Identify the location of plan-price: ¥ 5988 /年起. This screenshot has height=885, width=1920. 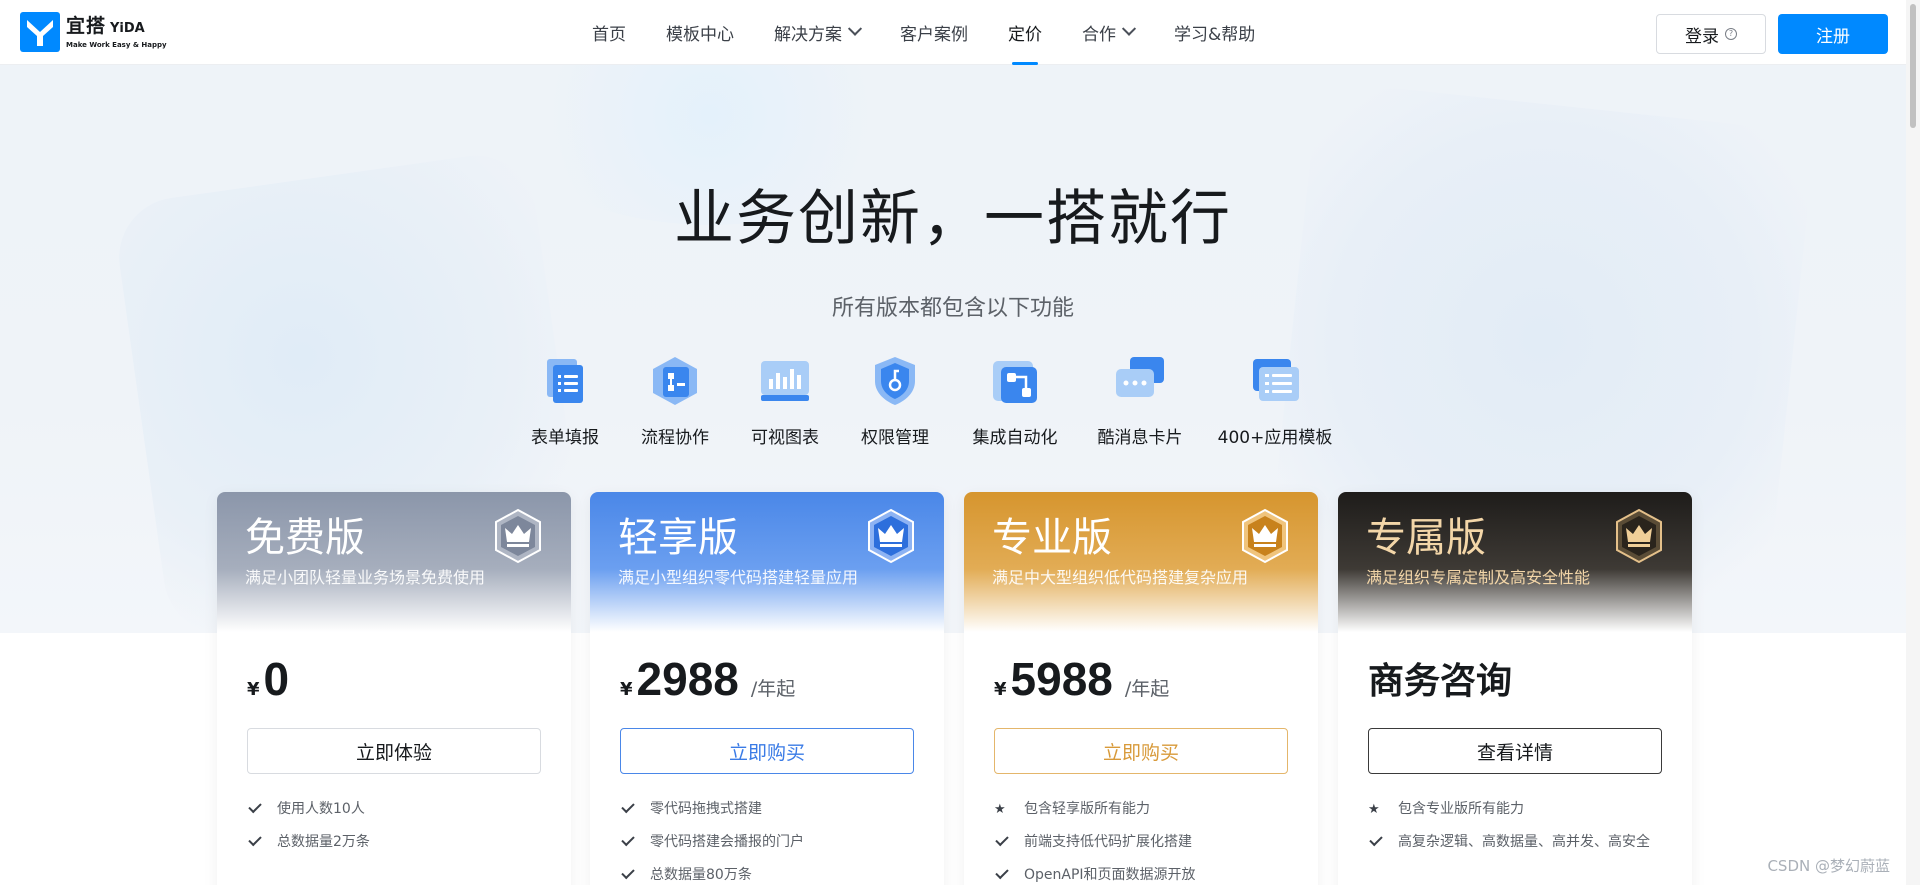
(1081, 679).